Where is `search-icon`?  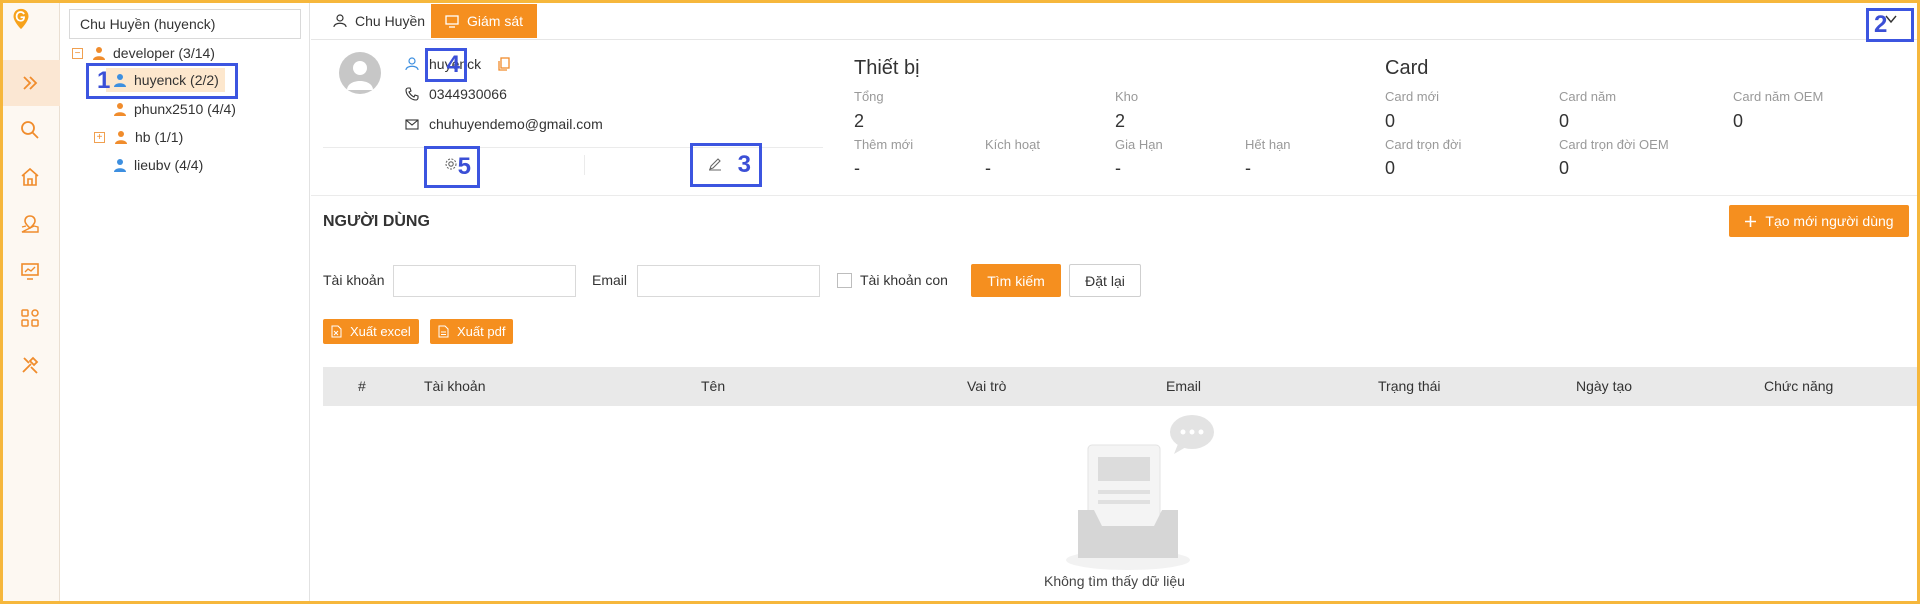 search-icon is located at coordinates (30, 130).